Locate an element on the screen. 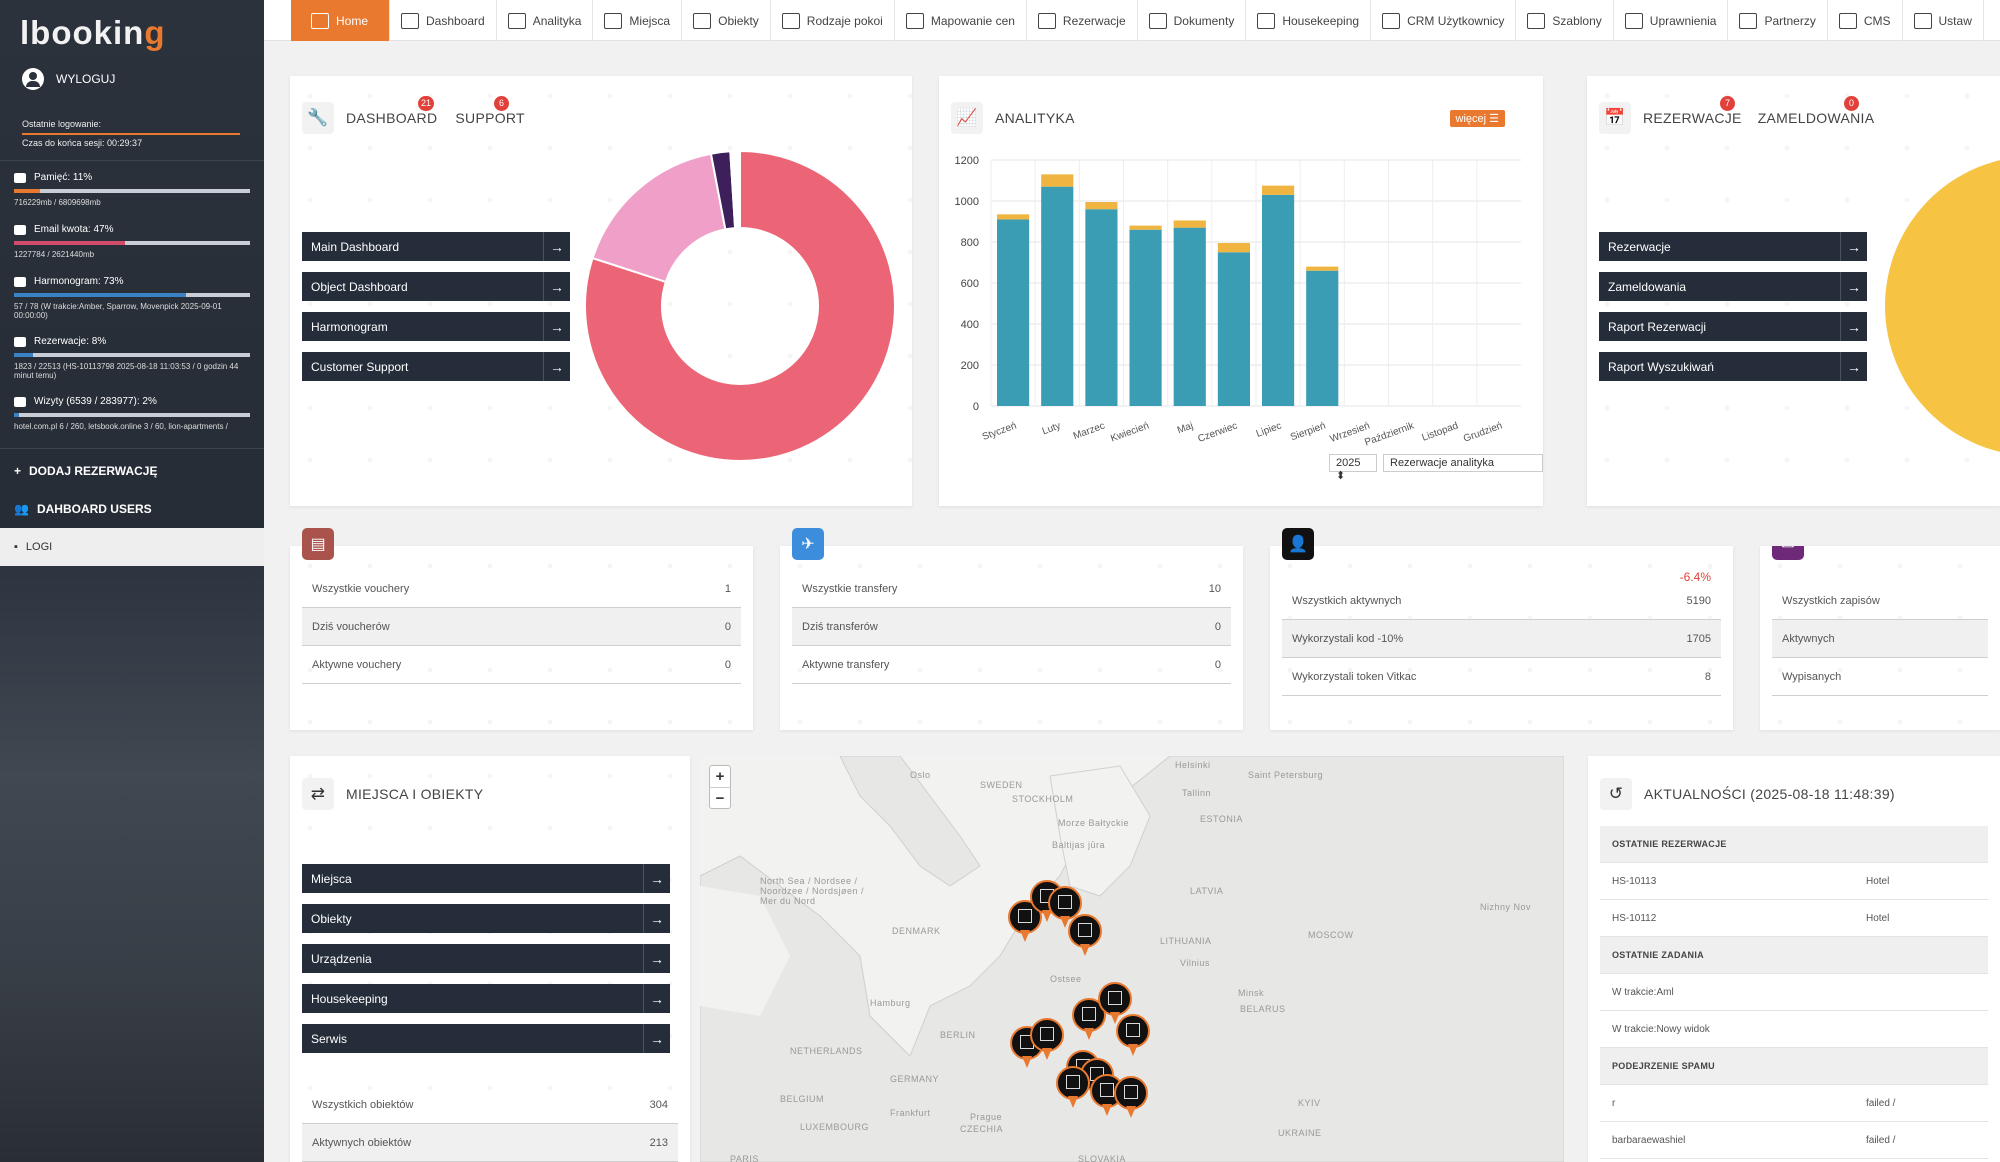  news-row: HS-10112 Hotel is located at coordinates (1794, 918).